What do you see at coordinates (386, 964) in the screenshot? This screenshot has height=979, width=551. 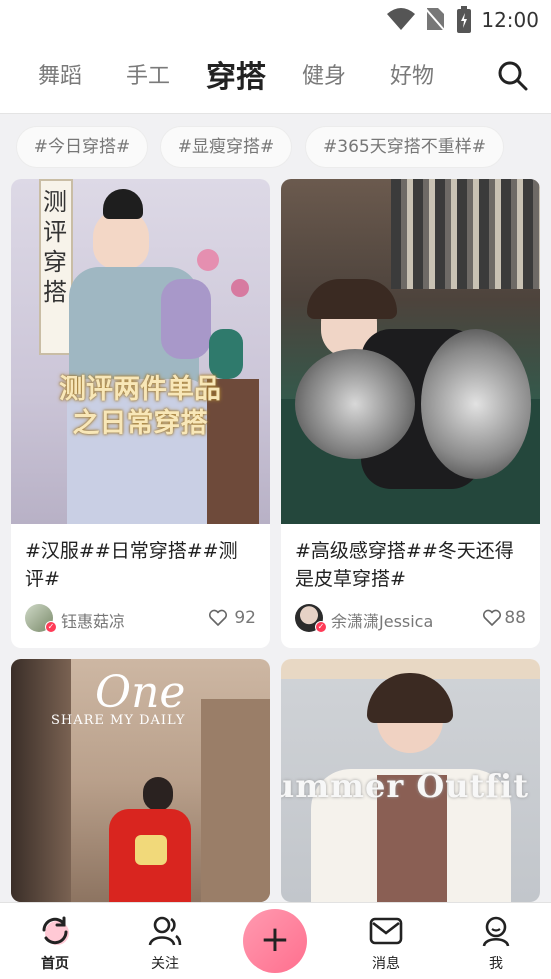 I see `nav-messages-label: 消息` at bounding box center [386, 964].